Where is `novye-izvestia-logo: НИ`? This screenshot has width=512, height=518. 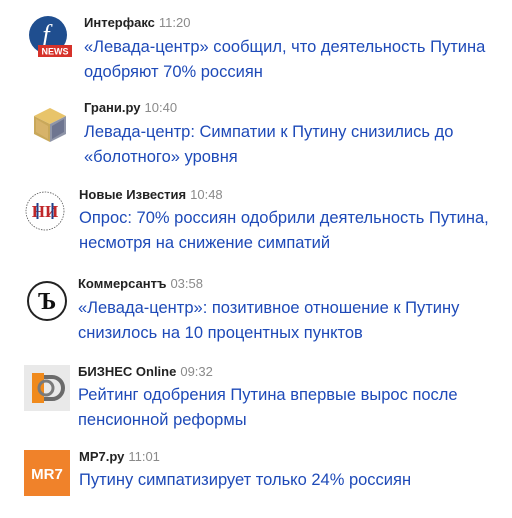 novye-izvestia-logo: НИ is located at coordinates (45, 211).